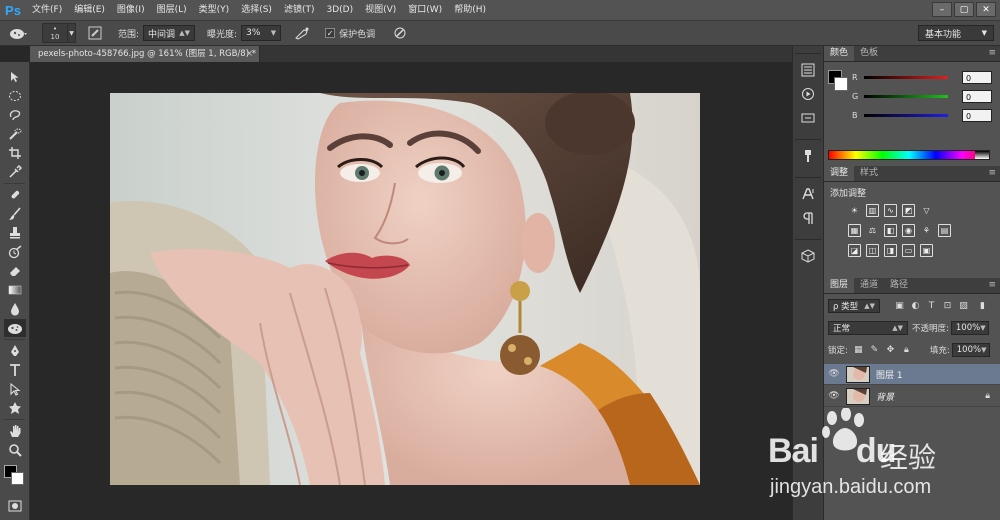  What do you see at coordinates (72, 33) in the screenshot?
I see `brush-picker-arrow-icon: ▼` at bounding box center [72, 33].